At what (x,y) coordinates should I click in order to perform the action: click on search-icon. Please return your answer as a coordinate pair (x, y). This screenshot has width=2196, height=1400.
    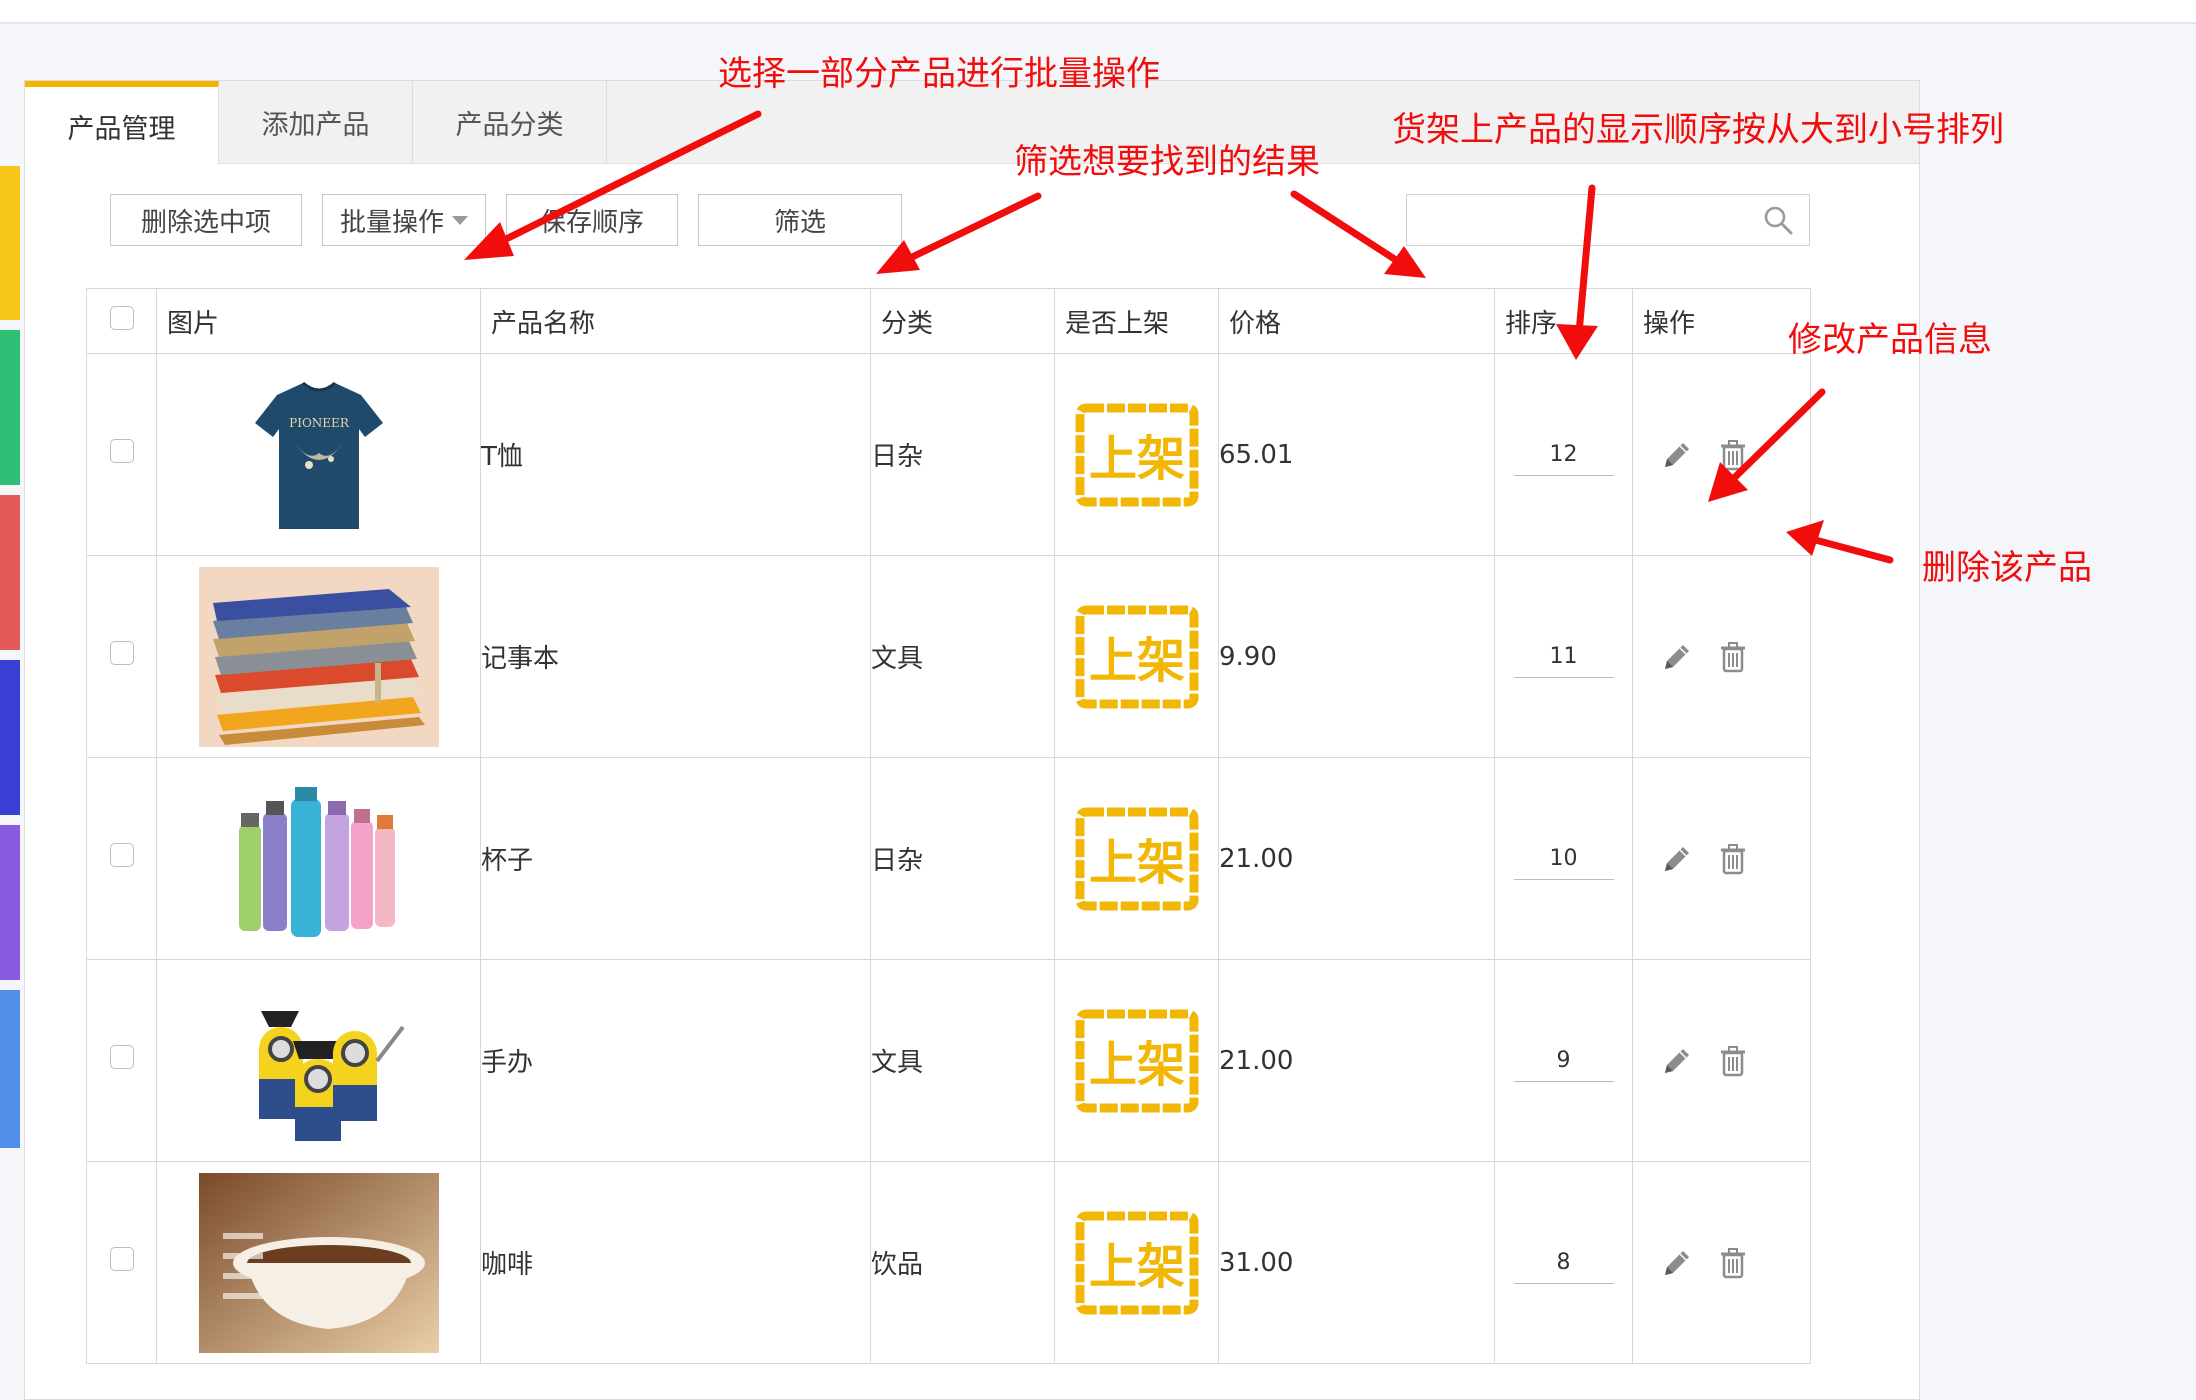
    Looking at the image, I should click on (1778, 220).